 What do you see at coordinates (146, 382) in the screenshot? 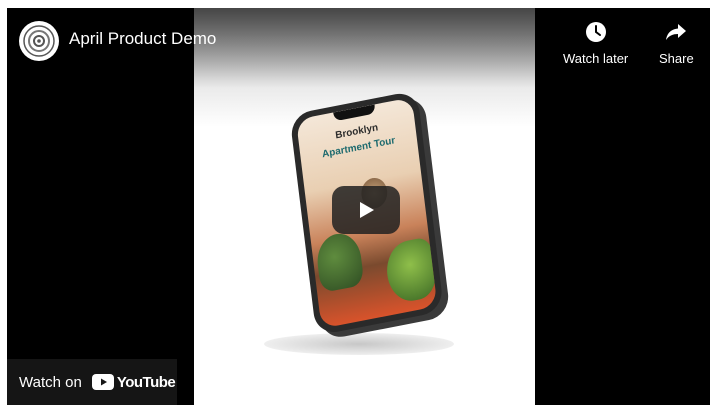
I see `youtube-wordmark: YouTube` at bounding box center [146, 382].